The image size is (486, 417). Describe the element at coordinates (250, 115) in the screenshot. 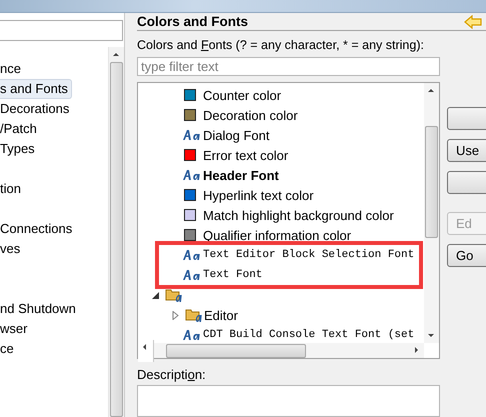

I see `tree-item: Decoration color` at that location.